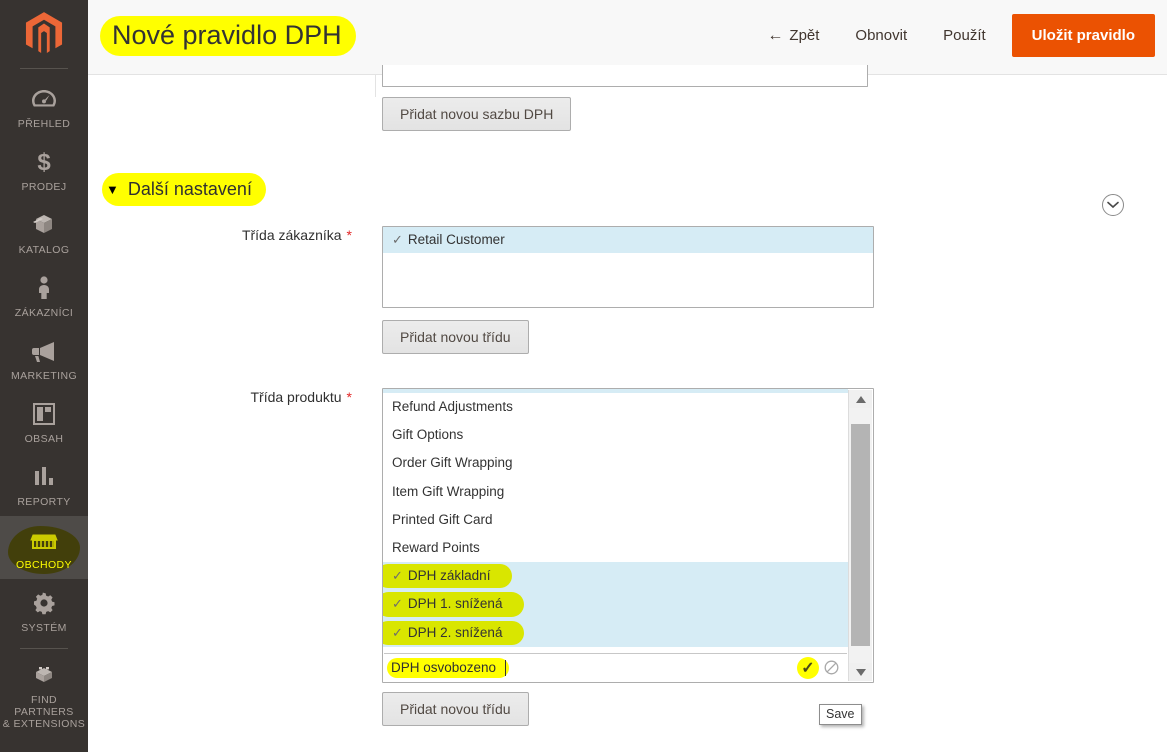 The height and width of the screenshot is (752, 1167). What do you see at coordinates (296, 397) in the screenshot?
I see `product-class-label-text: Třída produktu` at bounding box center [296, 397].